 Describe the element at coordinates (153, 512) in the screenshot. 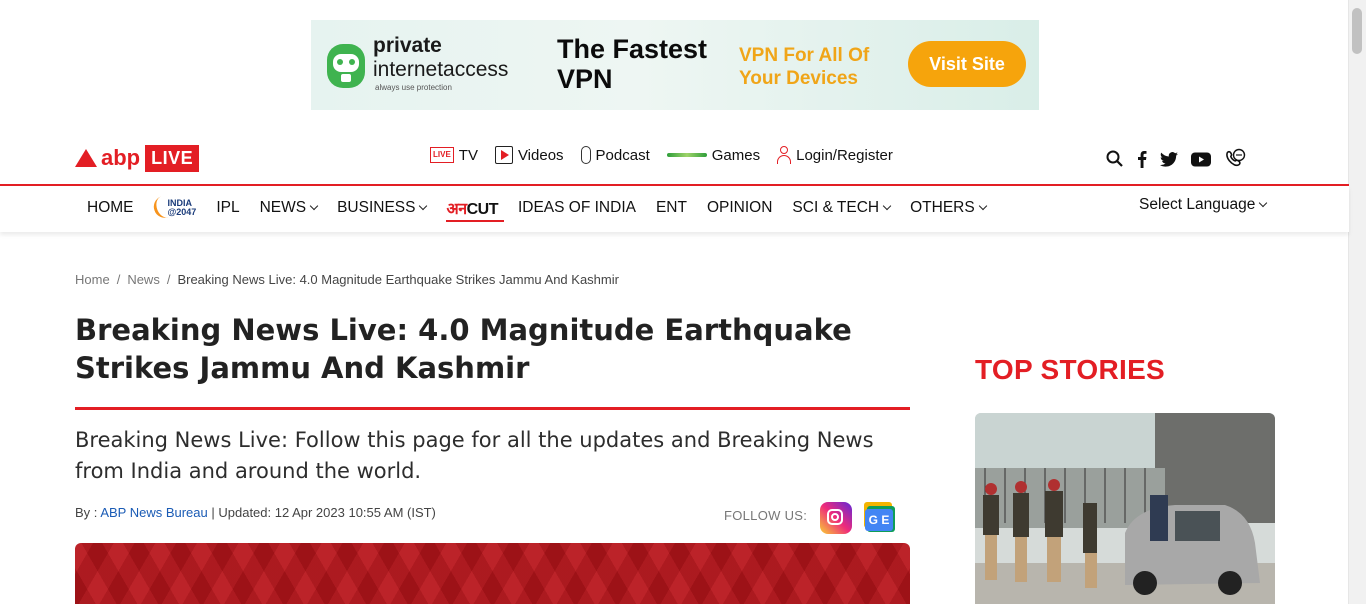

I see `author-link: ABP News Bureau` at that location.